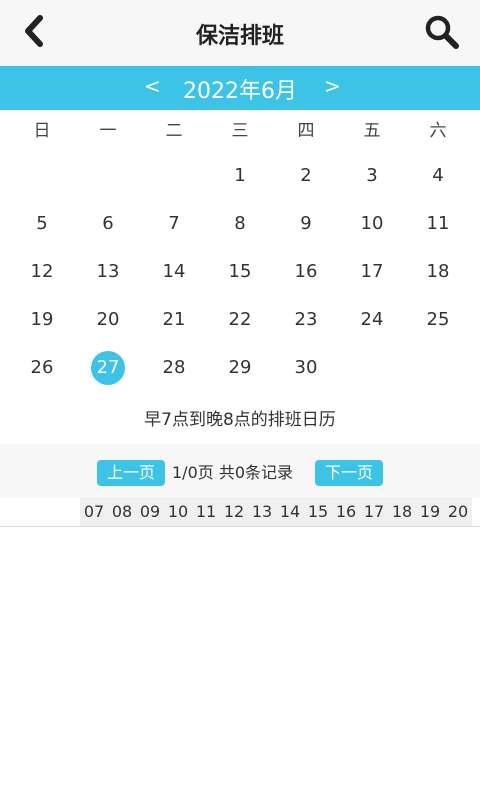 The height and width of the screenshot is (800, 480). What do you see at coordinates (430, 511) in the screenshot?
I see `hour-label: 19` at bounding box center [430, 511].